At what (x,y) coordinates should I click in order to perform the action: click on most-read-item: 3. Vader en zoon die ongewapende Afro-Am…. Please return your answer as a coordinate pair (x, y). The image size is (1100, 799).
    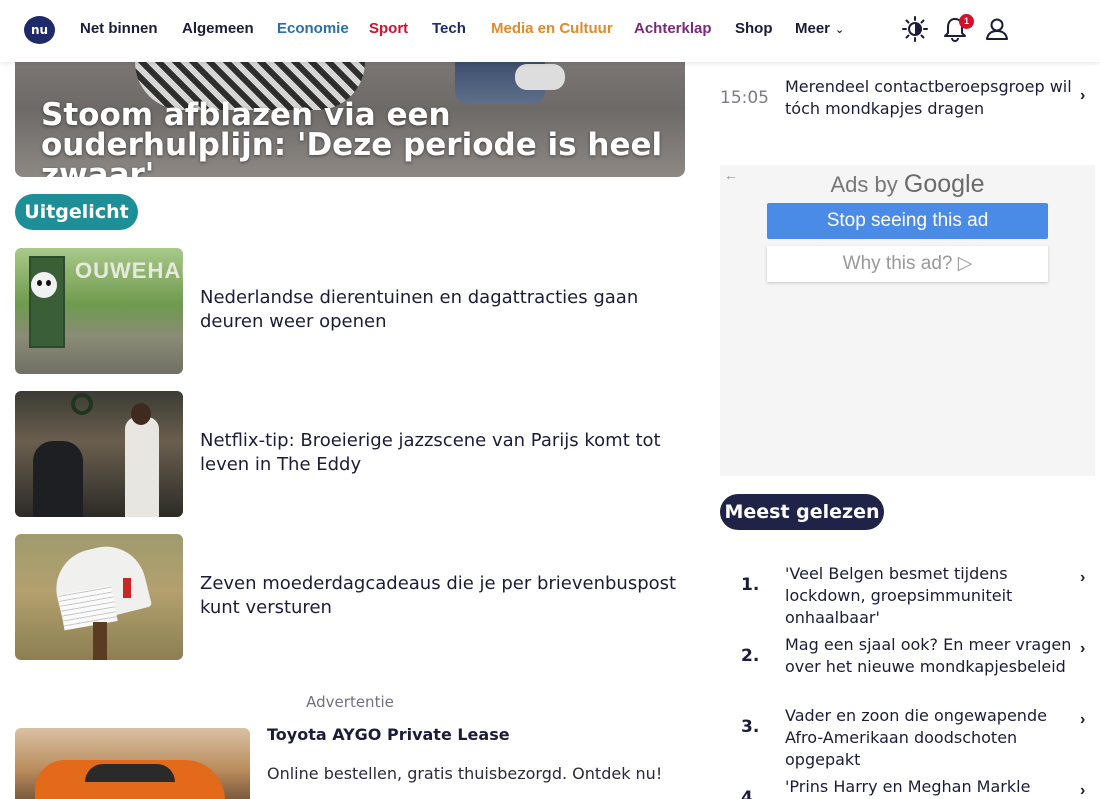
    Looking at the image, I should click on (910, 734).